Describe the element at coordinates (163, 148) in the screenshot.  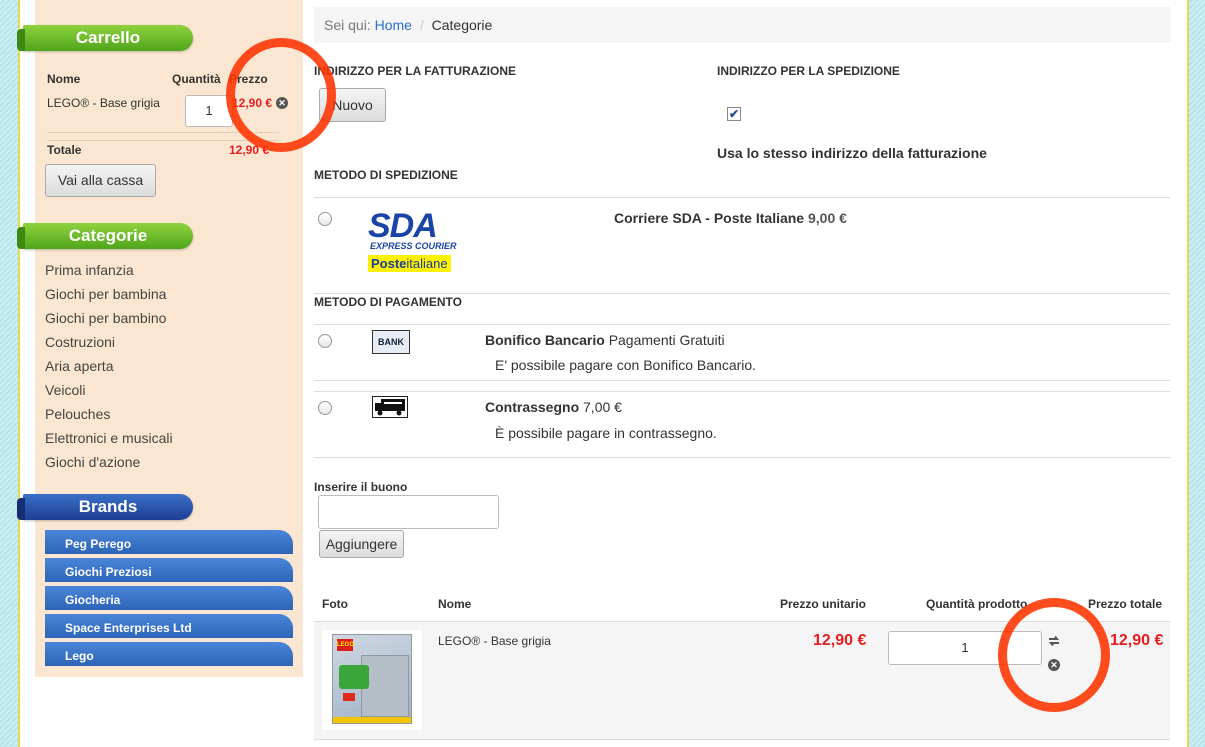
I see `cart-total-row: Totale 12,90 €` at that location.